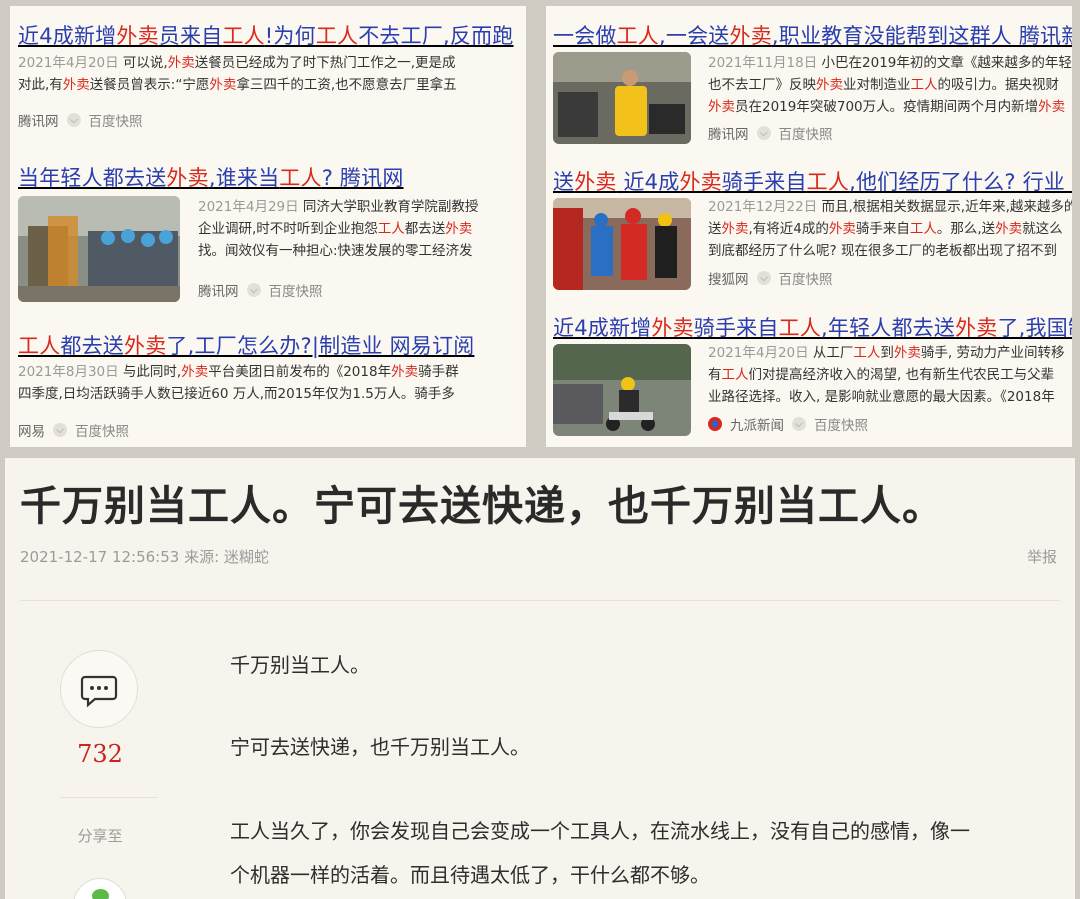 The width and height of the screenshot is (1080, 899). I want to click on result-title-link: 近4成新增外卖员来自工人!为何工人不去工厂,反而跑, so click(266, 35).